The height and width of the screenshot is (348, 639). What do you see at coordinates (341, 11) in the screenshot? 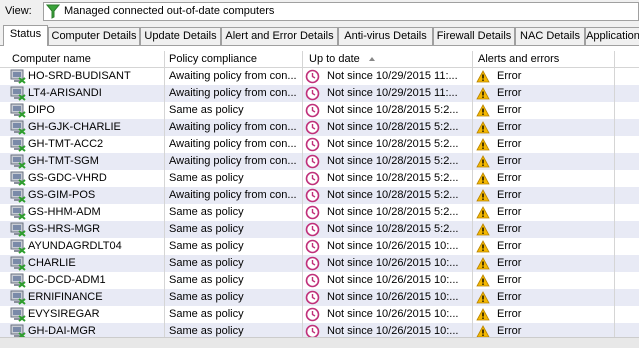
I see `view-selector: Managed connected out-of-date computers` at bounding box center [341, 11].